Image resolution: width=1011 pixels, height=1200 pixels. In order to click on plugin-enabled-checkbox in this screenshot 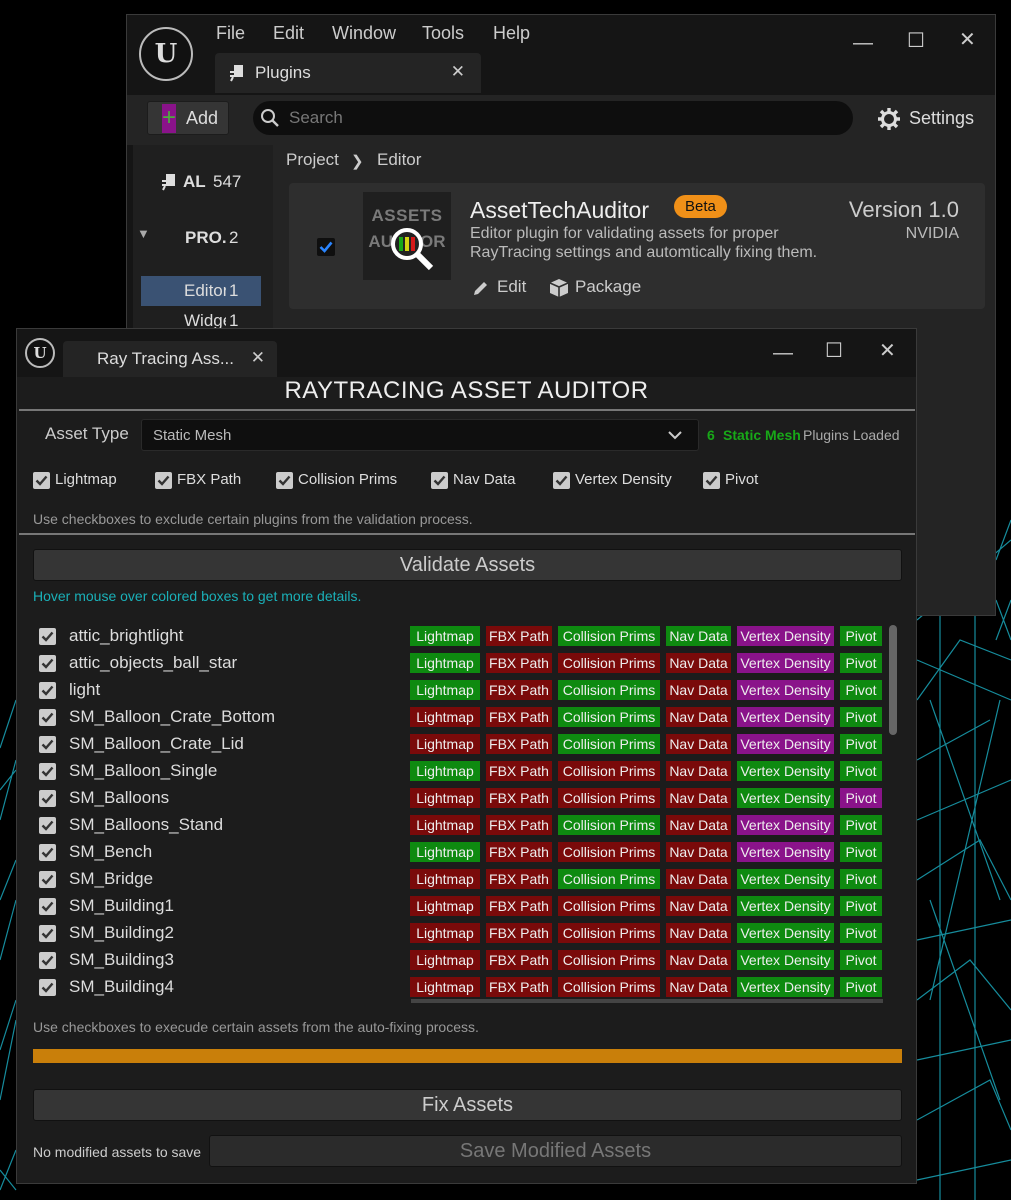, I will do `click(326, 247)`.